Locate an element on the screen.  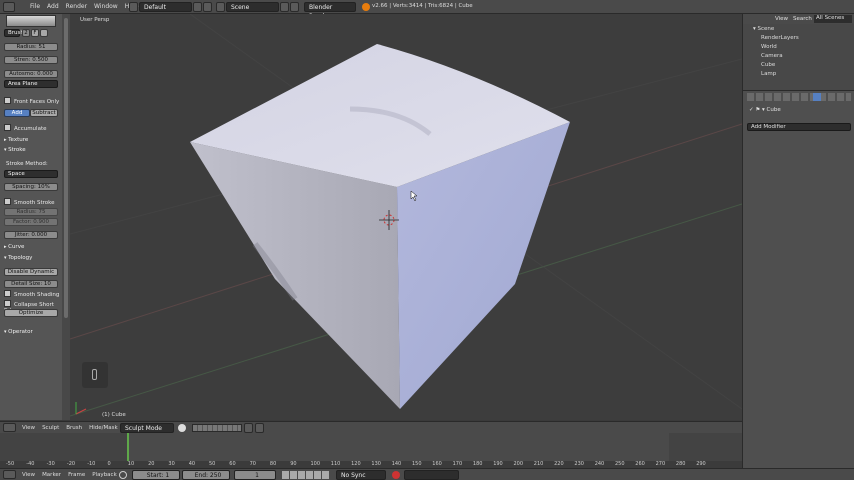
outliner-item-renderlayers: RenderLayers is located at coordinates (780, 38).